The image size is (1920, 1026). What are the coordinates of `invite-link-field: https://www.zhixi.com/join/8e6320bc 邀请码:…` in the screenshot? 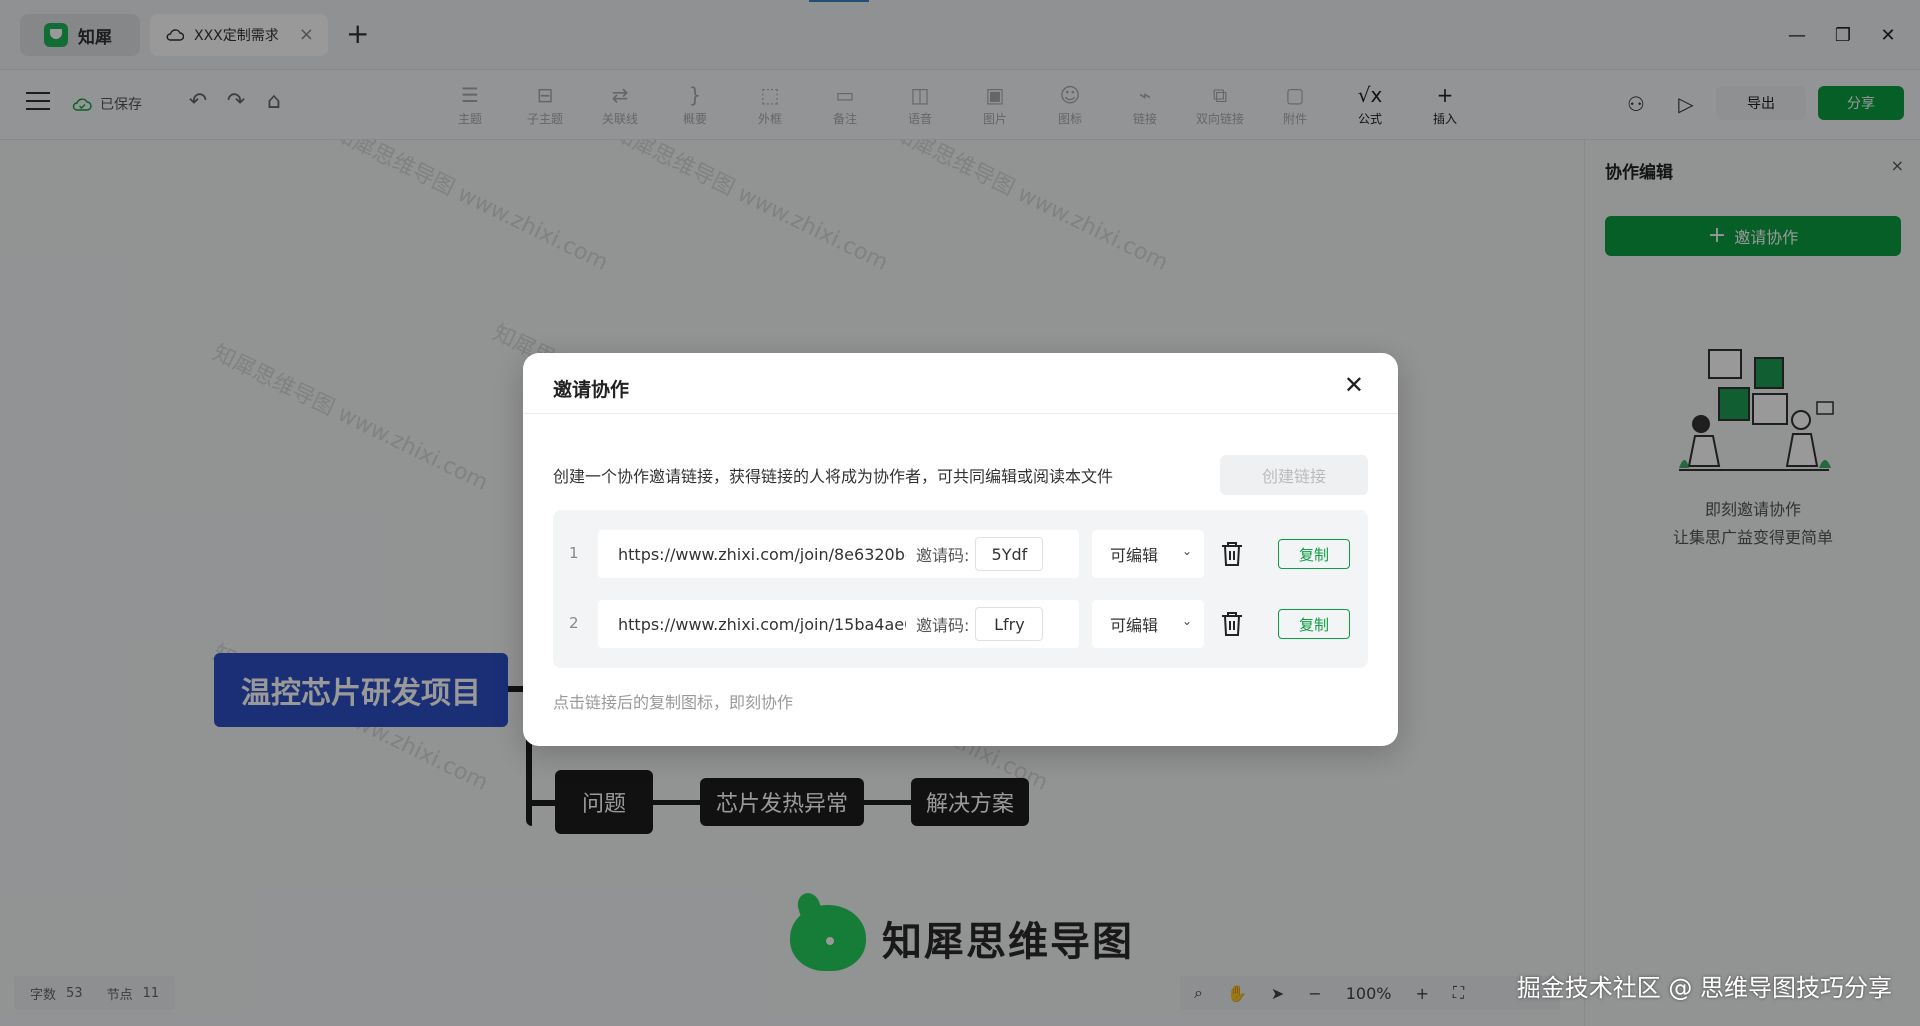 It's located at (838, 554).